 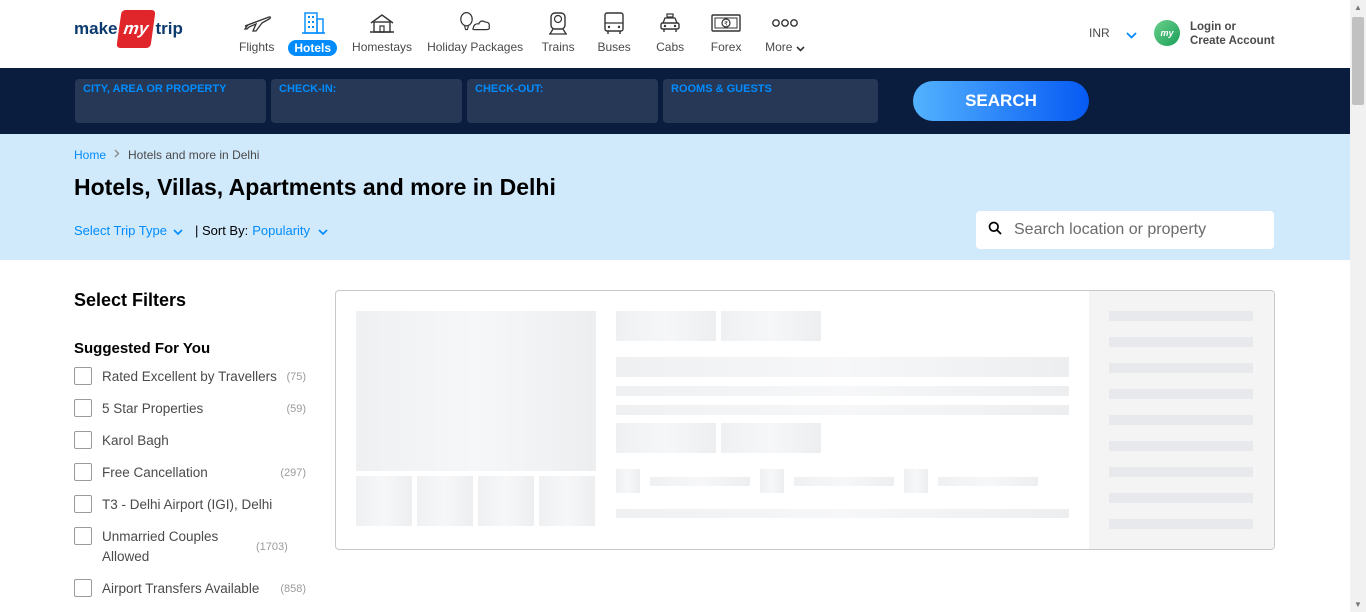 What do you see at coordinates (308, 89) in the screenshot?
I see `checkin-field-label: CHECK-IN:` at bounding box center [308, 89].